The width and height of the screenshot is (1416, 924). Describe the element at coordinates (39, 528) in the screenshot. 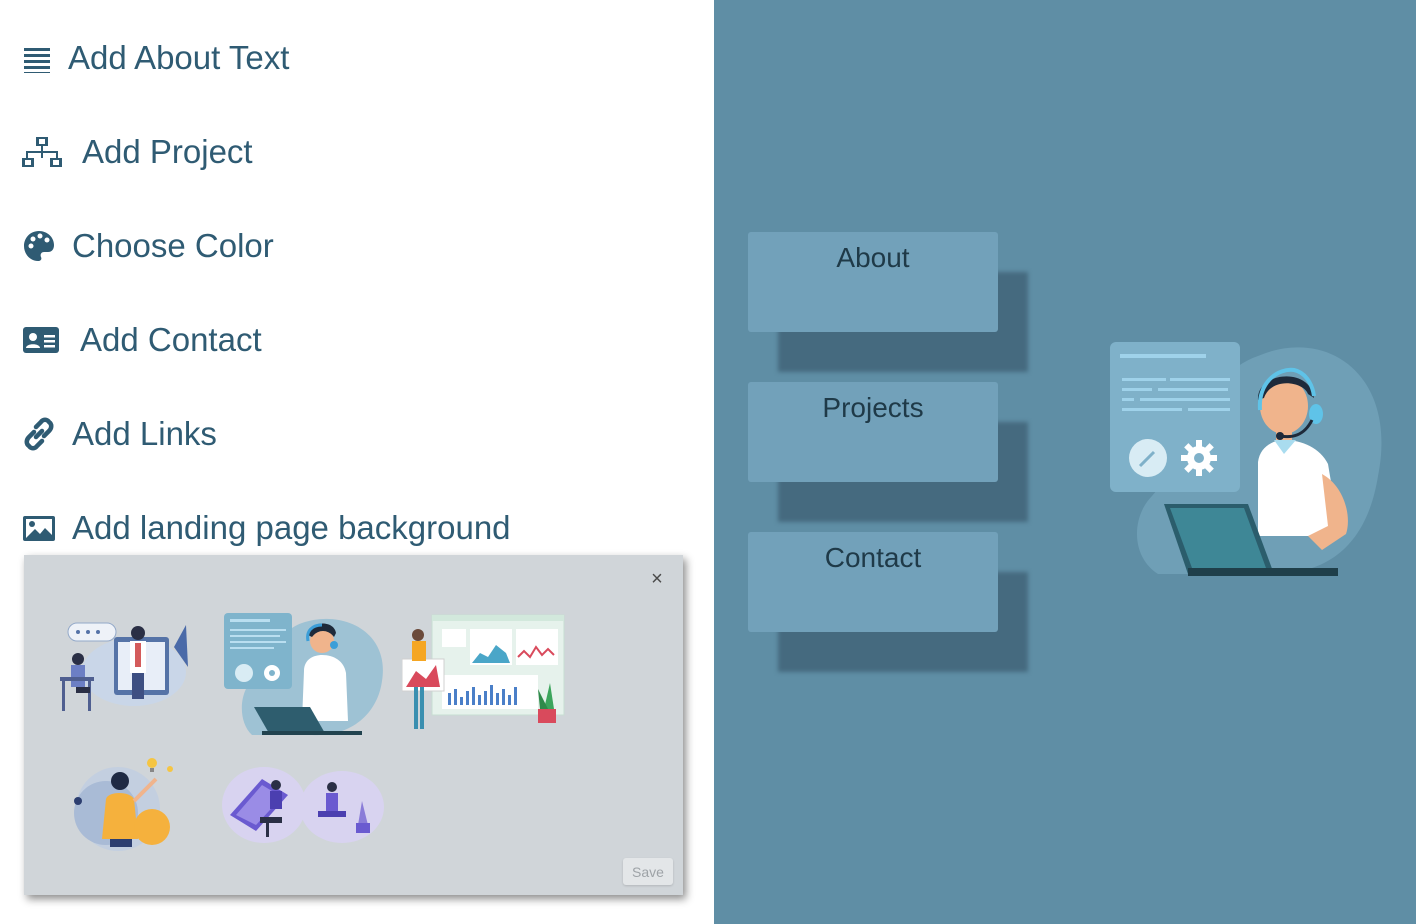

I see `image-icon` at that location.